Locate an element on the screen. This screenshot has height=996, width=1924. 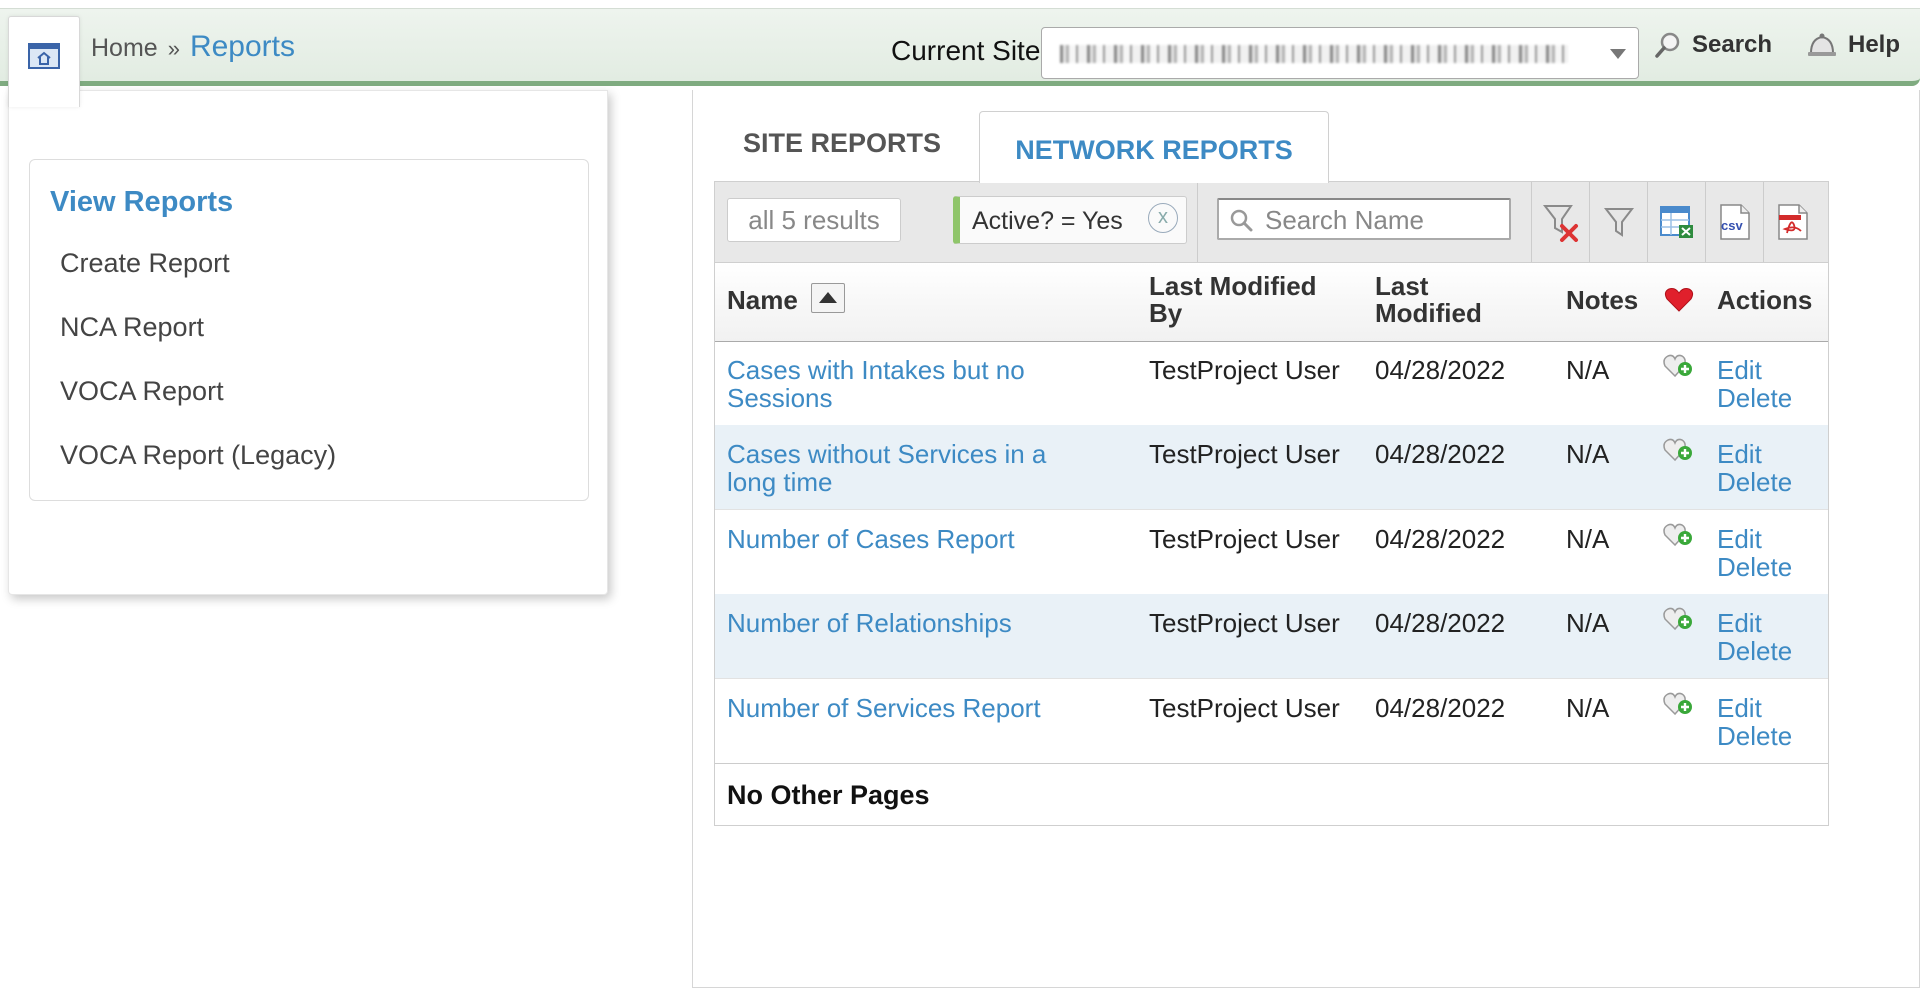
csv-export-button: csv is located at coordinates (1734, 222).